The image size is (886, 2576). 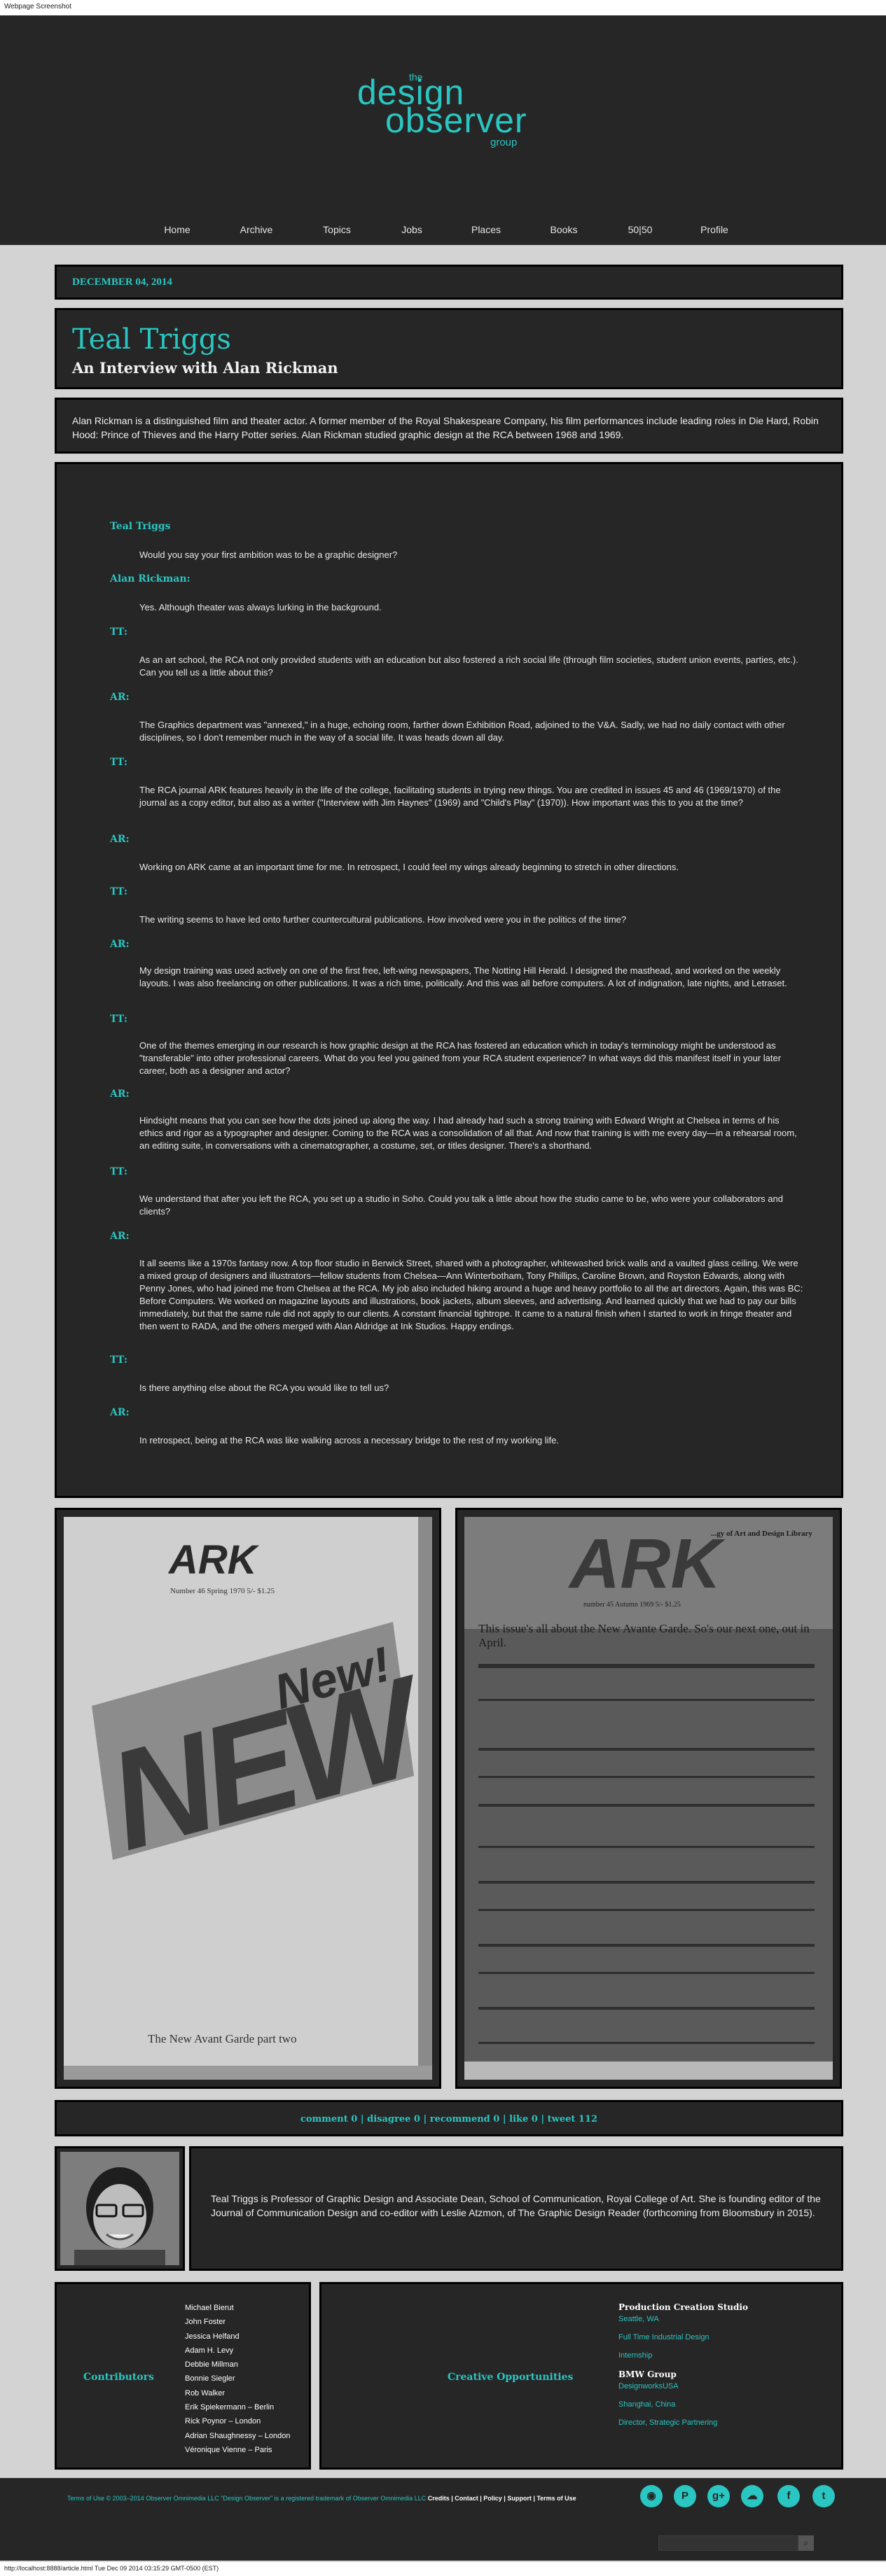 I want to click on opportunity-link: Internship, so click(x=683, y=2355).